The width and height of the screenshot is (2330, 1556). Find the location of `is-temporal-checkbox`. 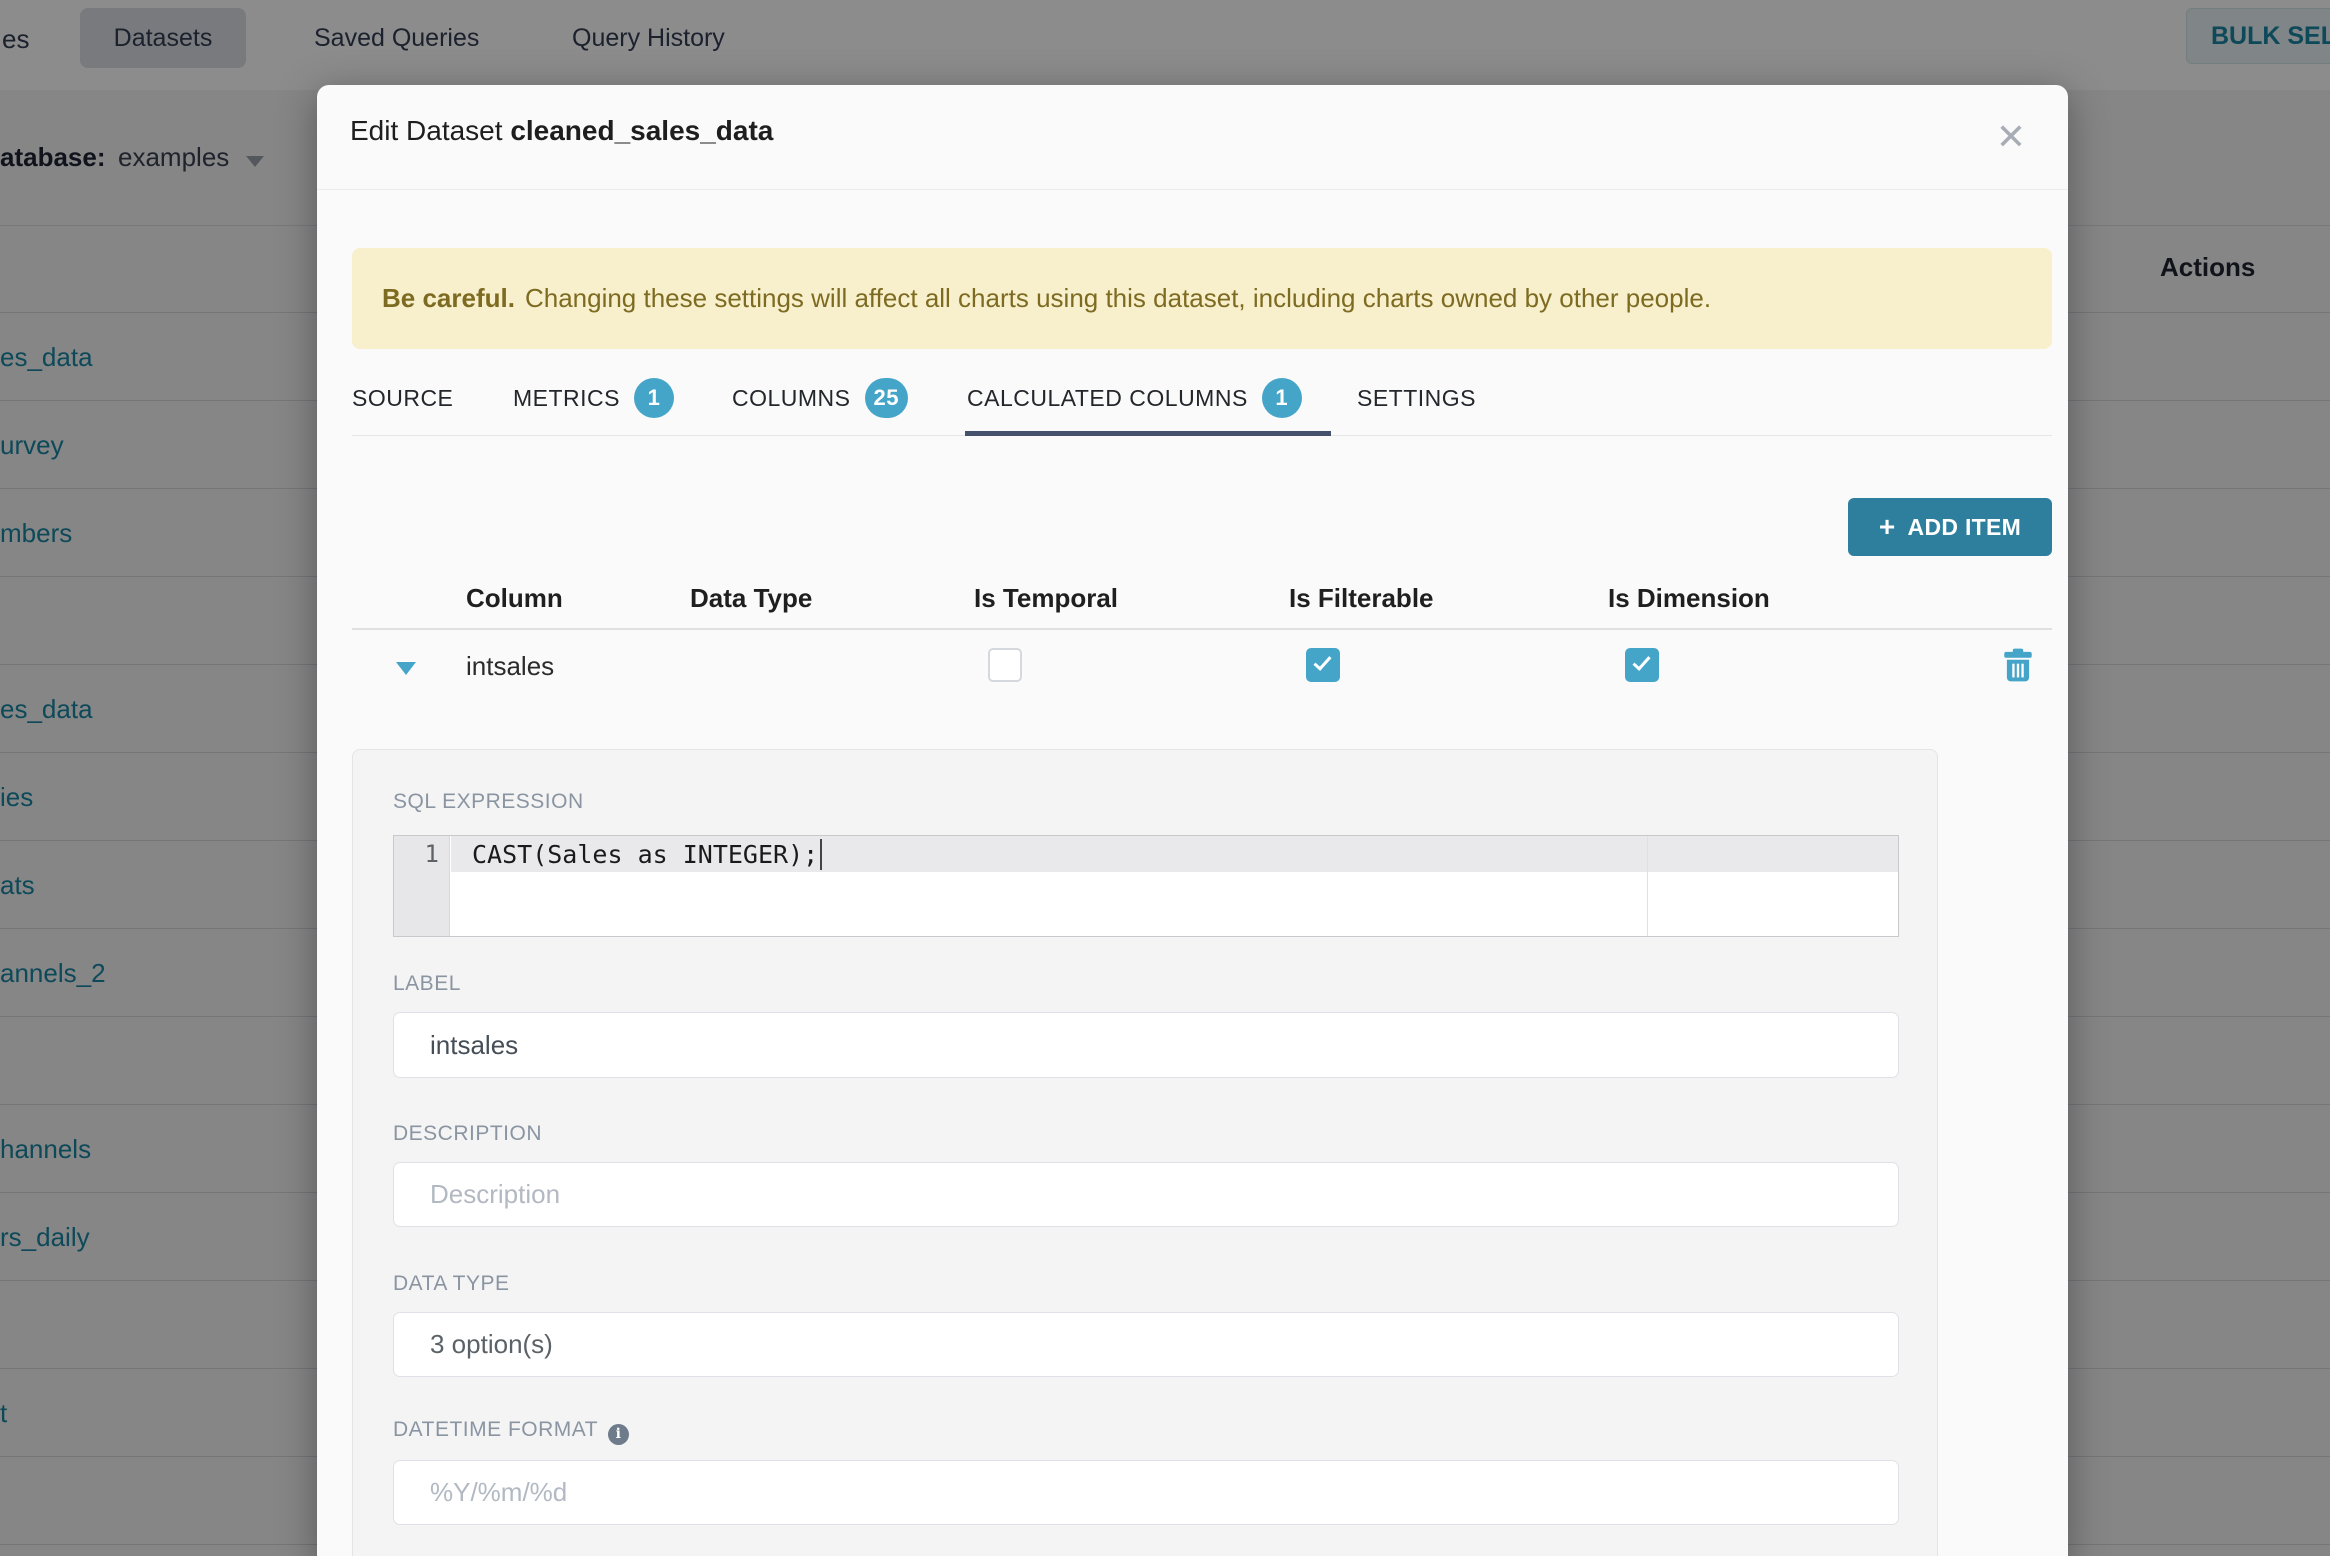

is-temporal-checkbox is located at coordinates (1005, 665).